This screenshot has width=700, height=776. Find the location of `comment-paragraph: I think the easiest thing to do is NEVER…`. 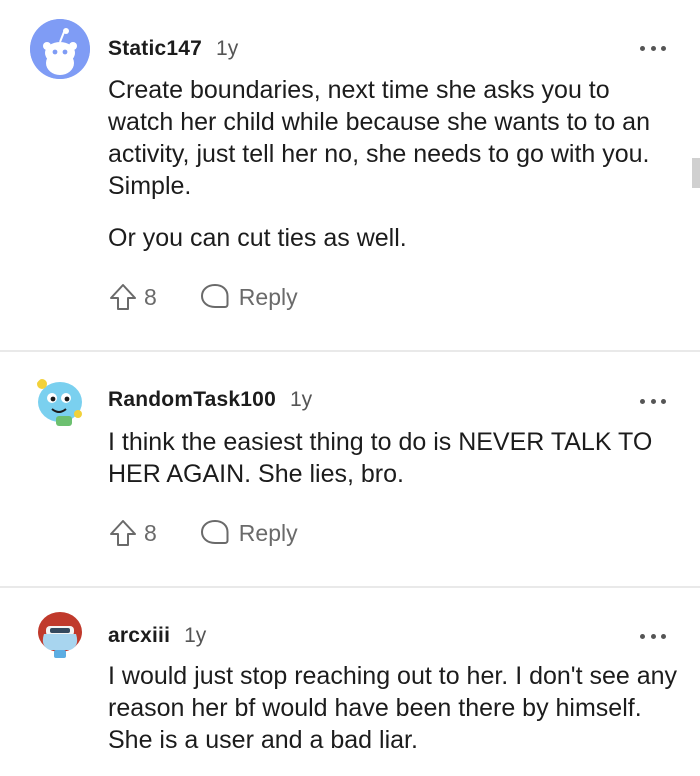

comment-paragraph: I think the easiest thing to do is NEVER… is located at coordinates (380, 458).